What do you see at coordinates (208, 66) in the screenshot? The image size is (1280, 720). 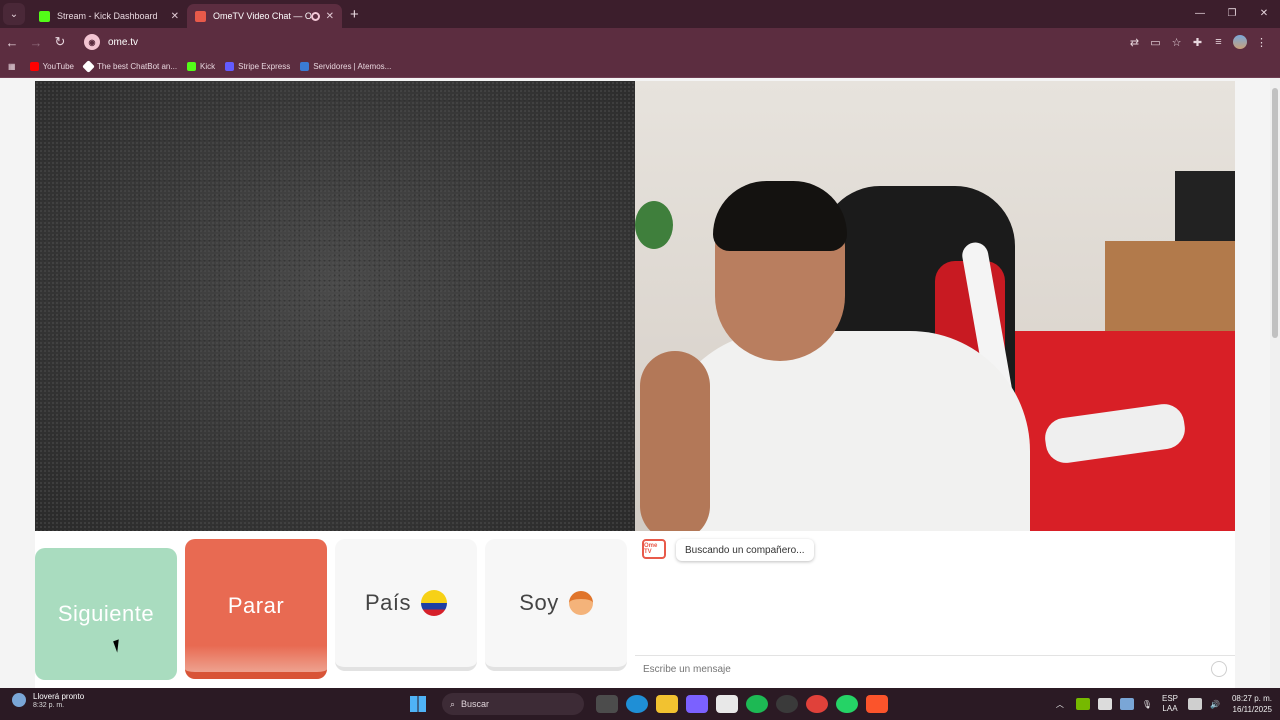 I see `bookmark-label: Kick` at bounding box center [208, 66].